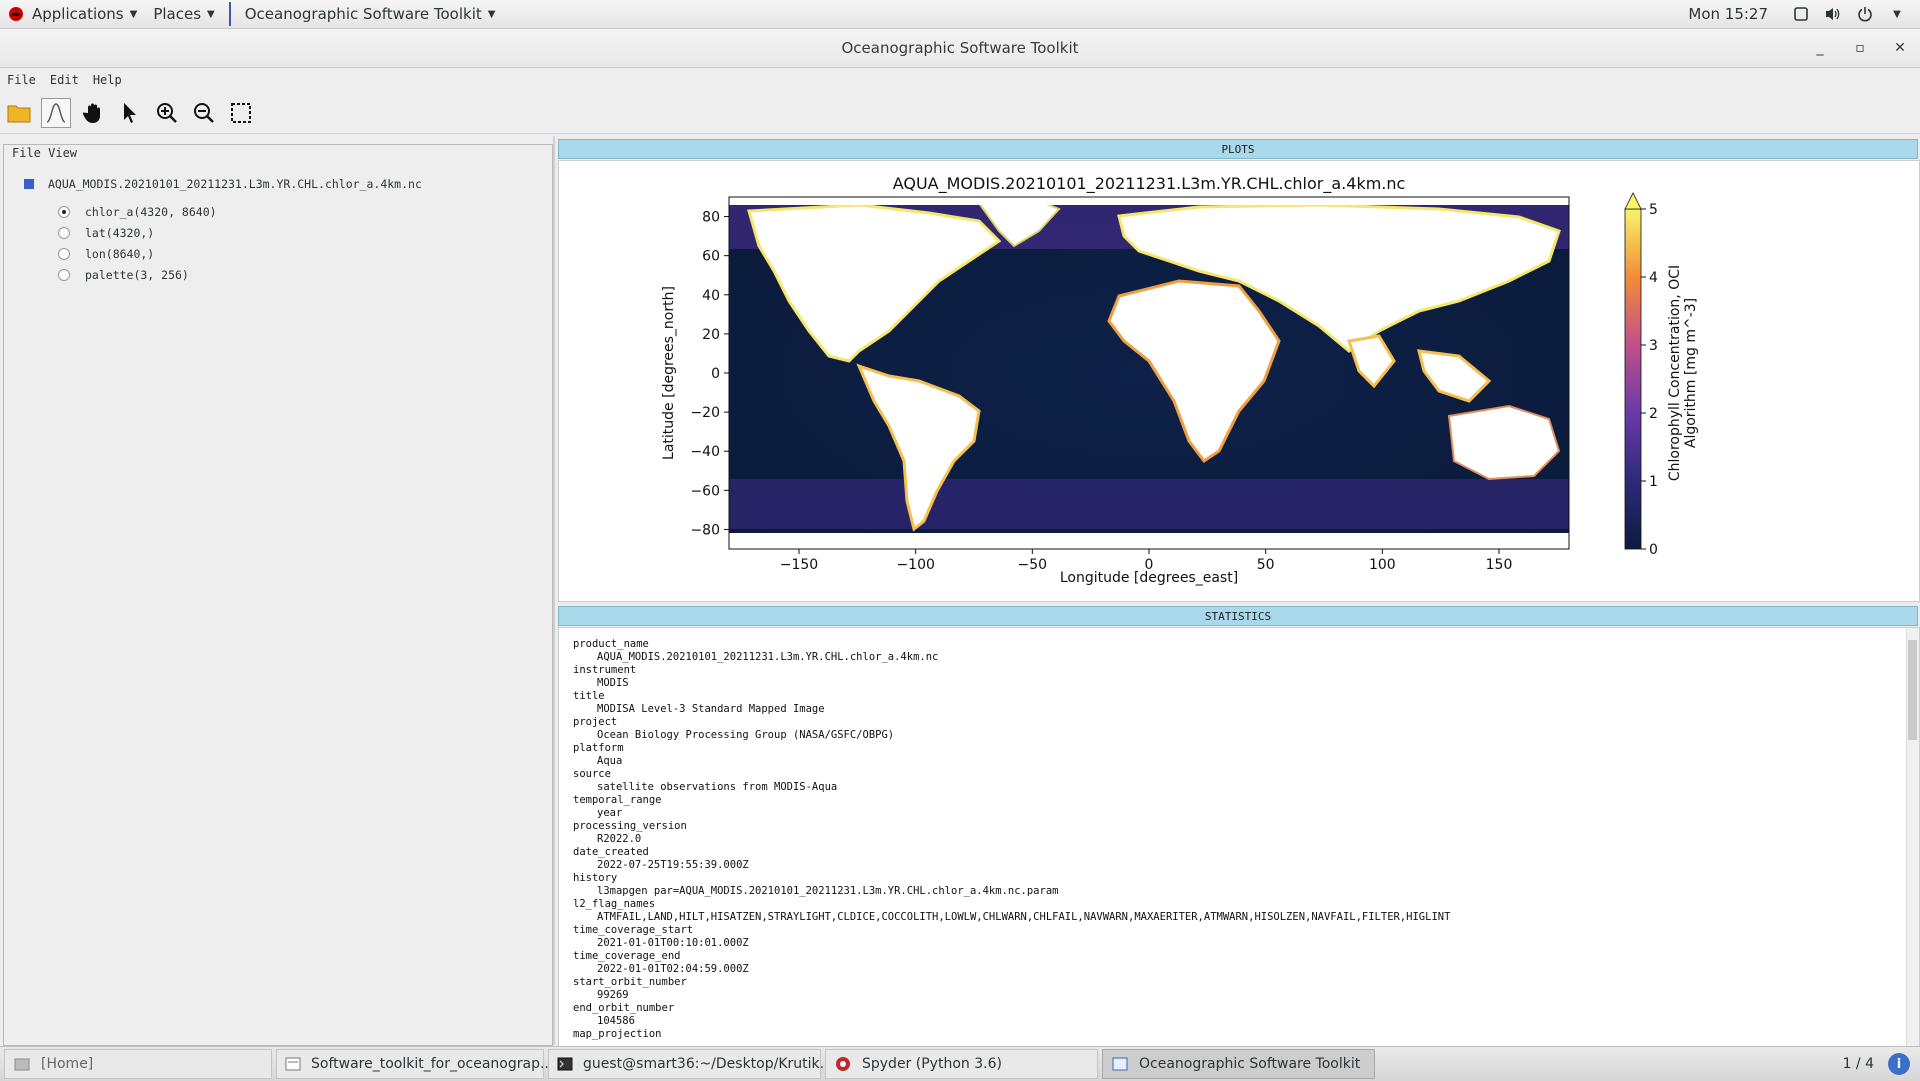  What do you see at coordinates (78, 14) in the screenshot?
I see `applications-label: Applications` at bounding box center [78, 14].